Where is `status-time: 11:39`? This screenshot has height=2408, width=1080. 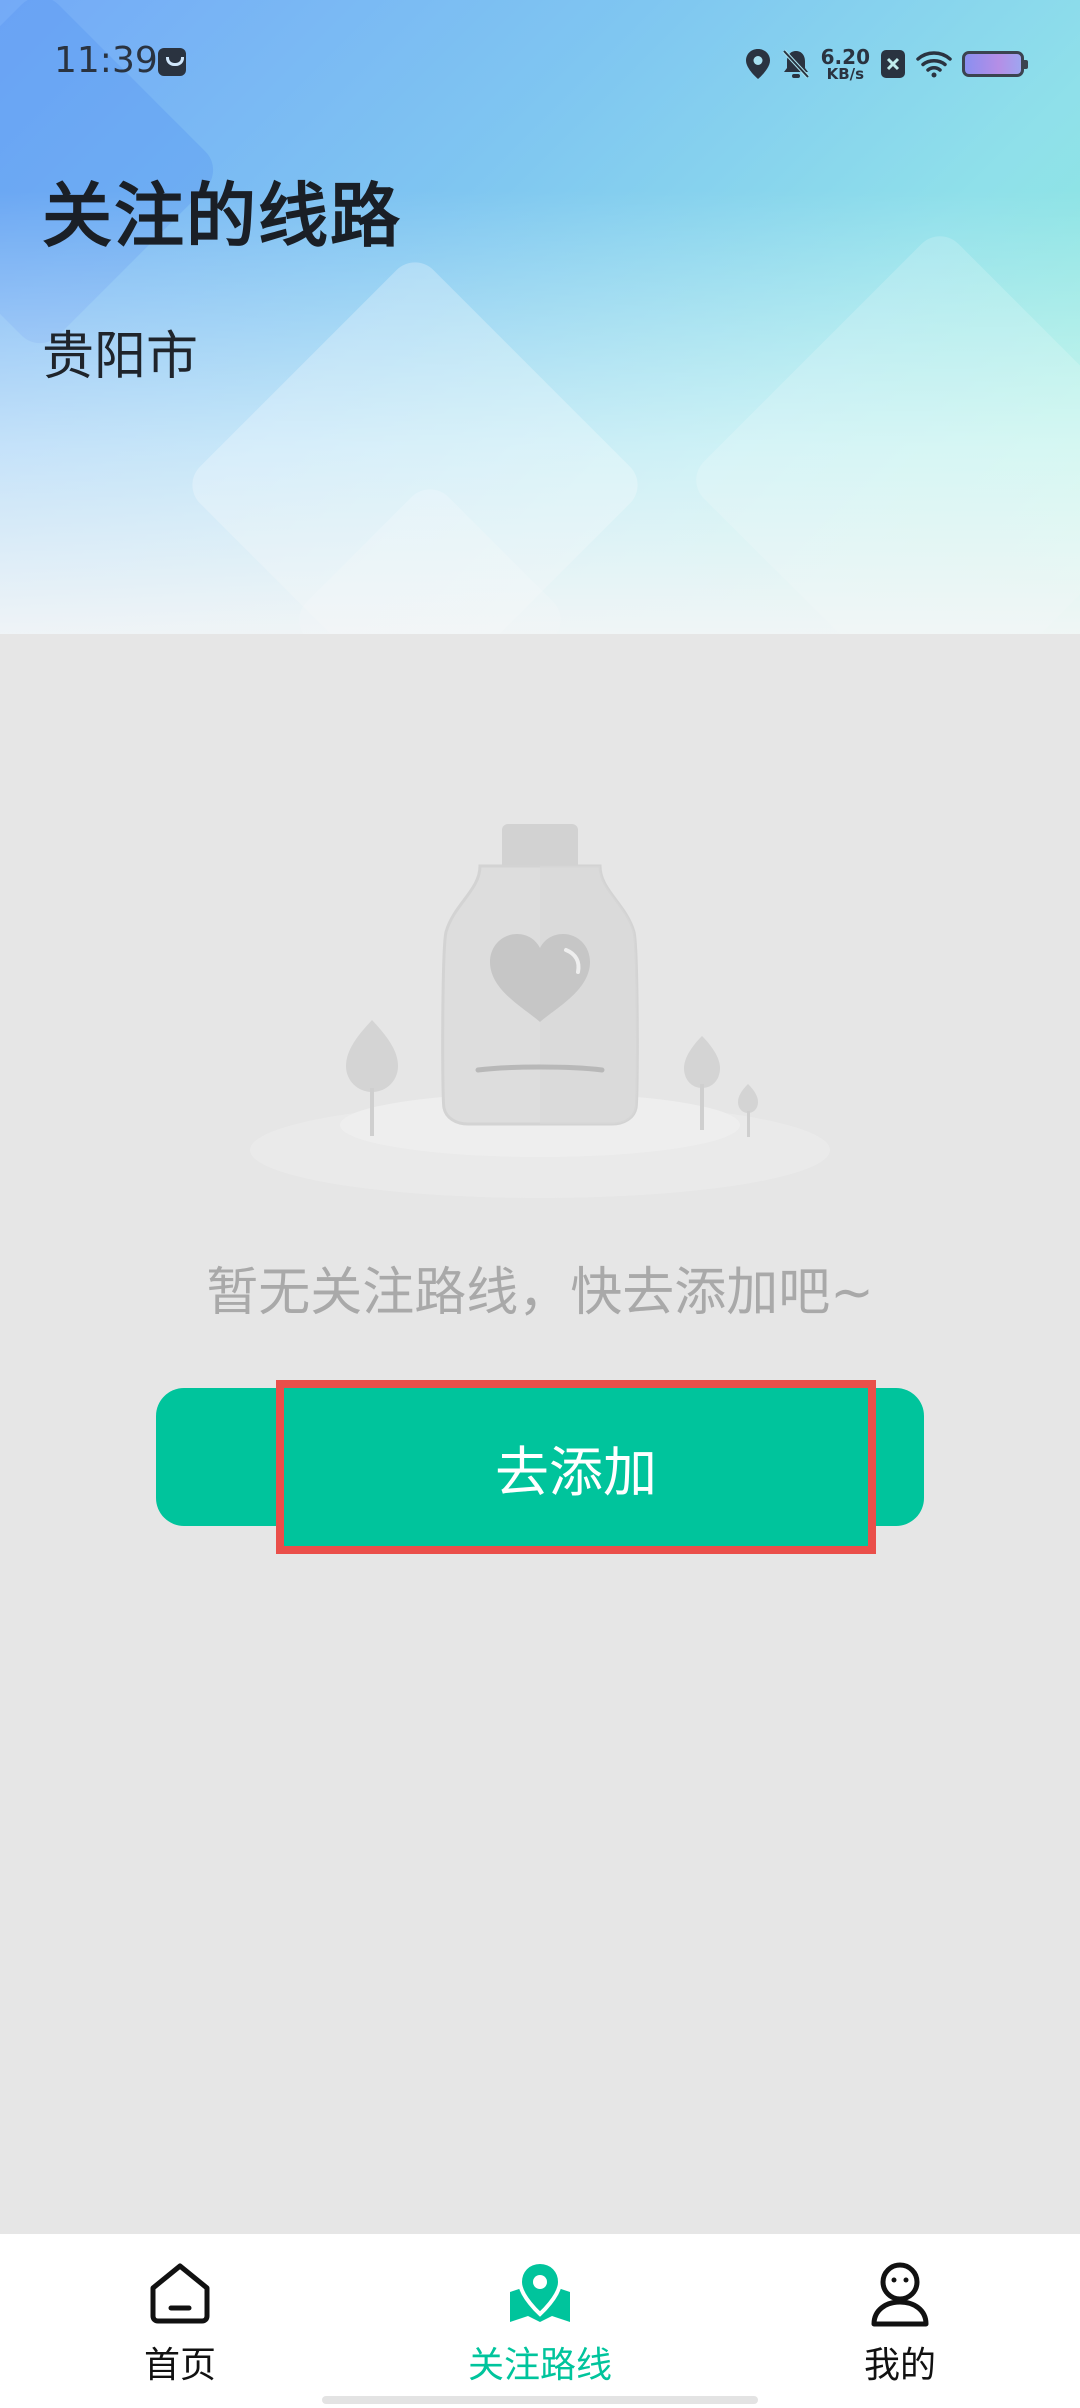
status-time: 11:39 is located at coordinates (106, 60).